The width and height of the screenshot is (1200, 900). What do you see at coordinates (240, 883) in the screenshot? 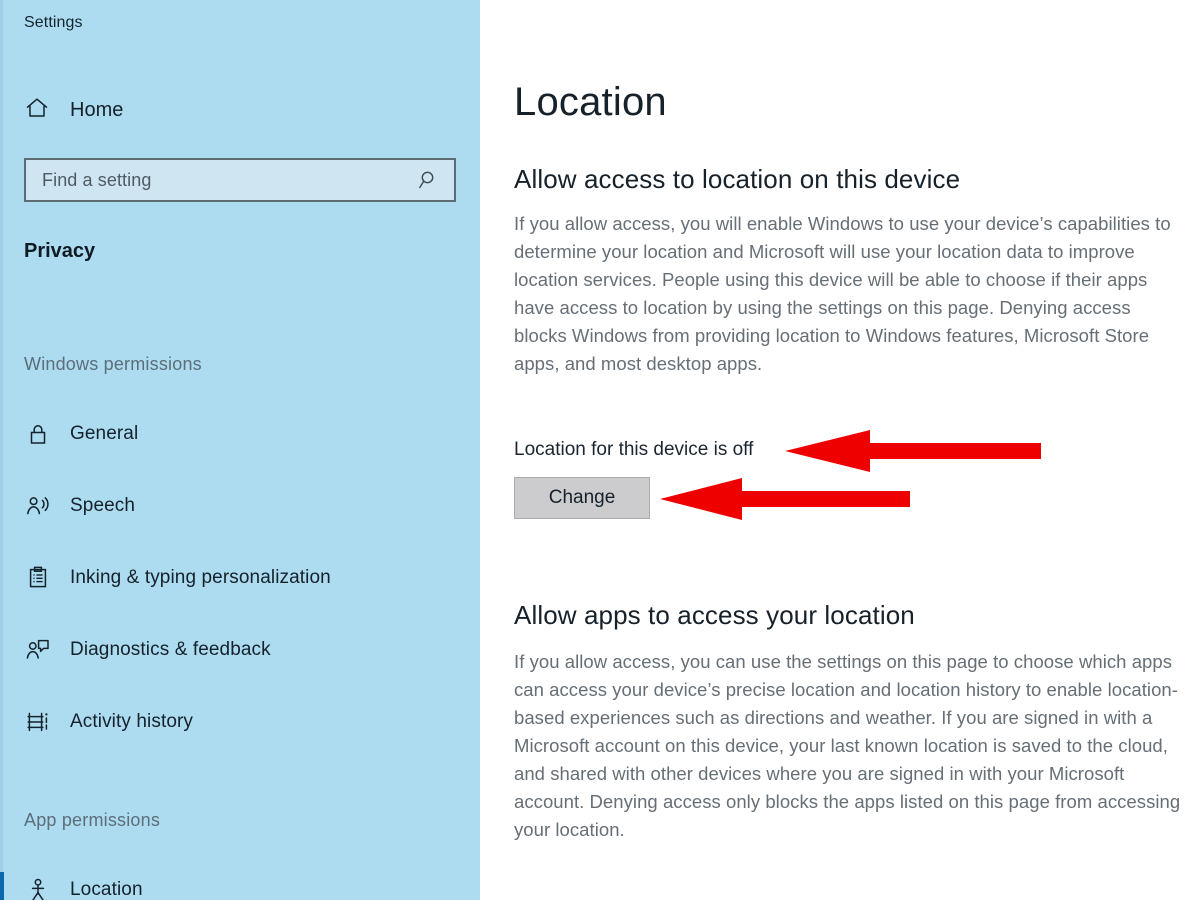
I see `sidebar-item-location: Location` at bounding box center [240, 883].